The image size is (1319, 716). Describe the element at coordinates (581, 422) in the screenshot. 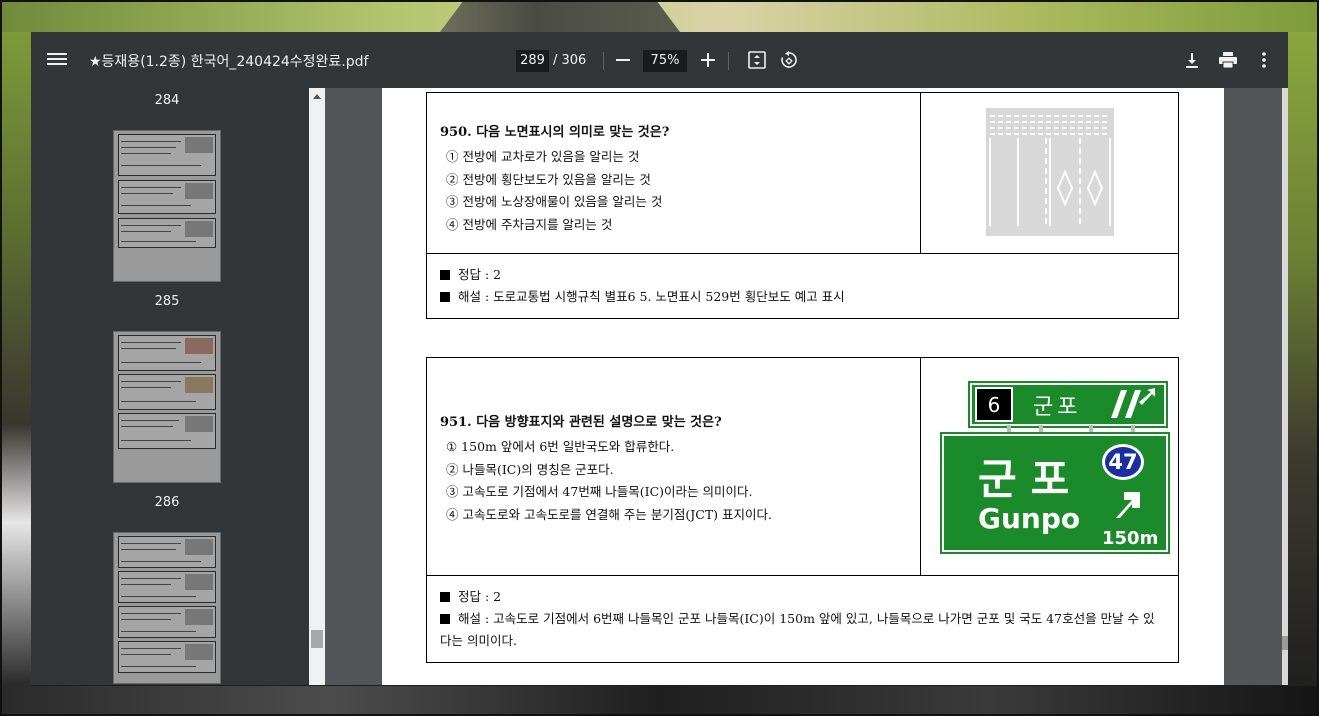

I see `question-title: 951. 다음 방향표지와 관련된 설명으로 맞는 것은?` at that location.